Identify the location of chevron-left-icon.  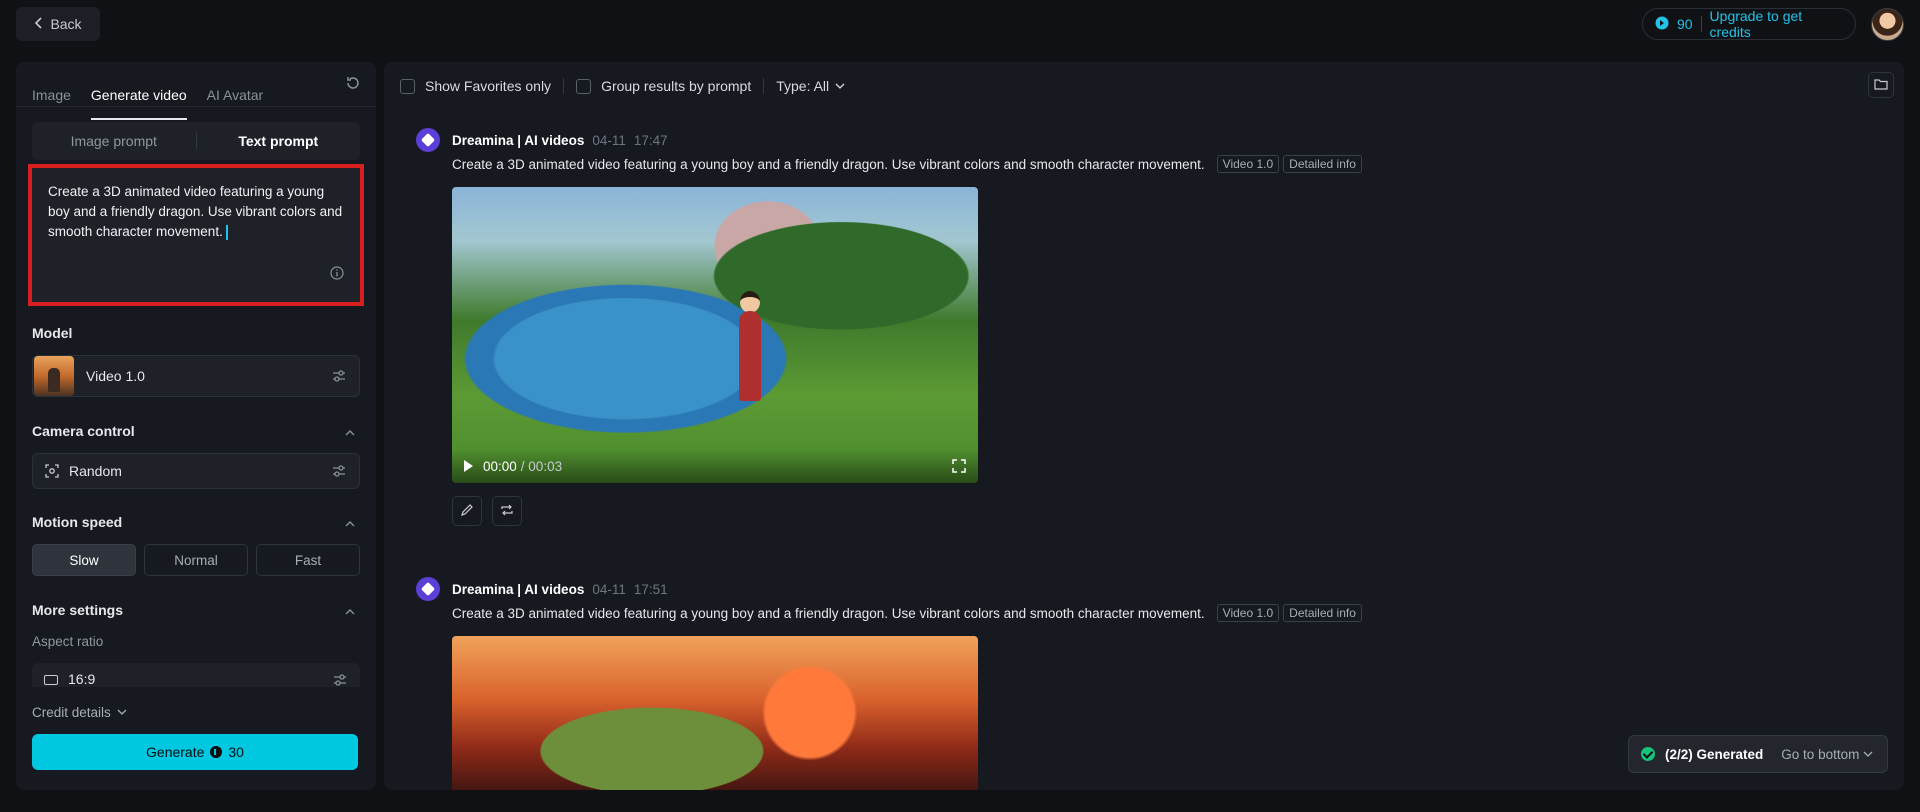
(39, 24).